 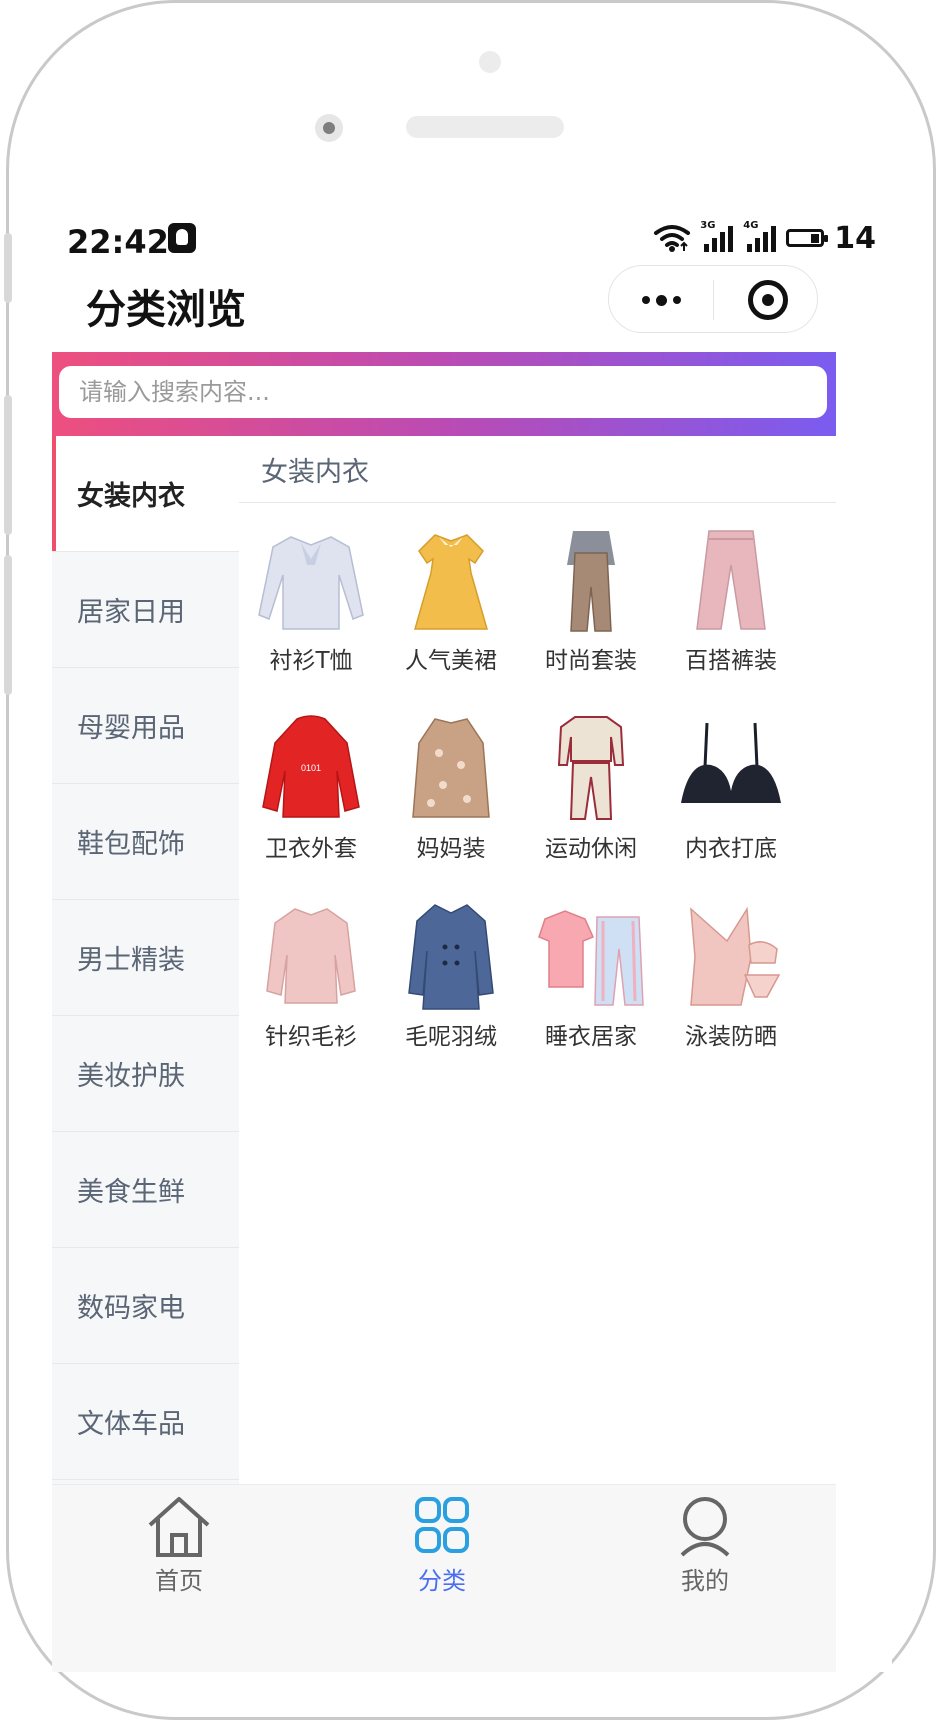 What do you see at coordinates (807, 238) in the screenshot?
I see `battery-icon` at bounding box center [807, 238].